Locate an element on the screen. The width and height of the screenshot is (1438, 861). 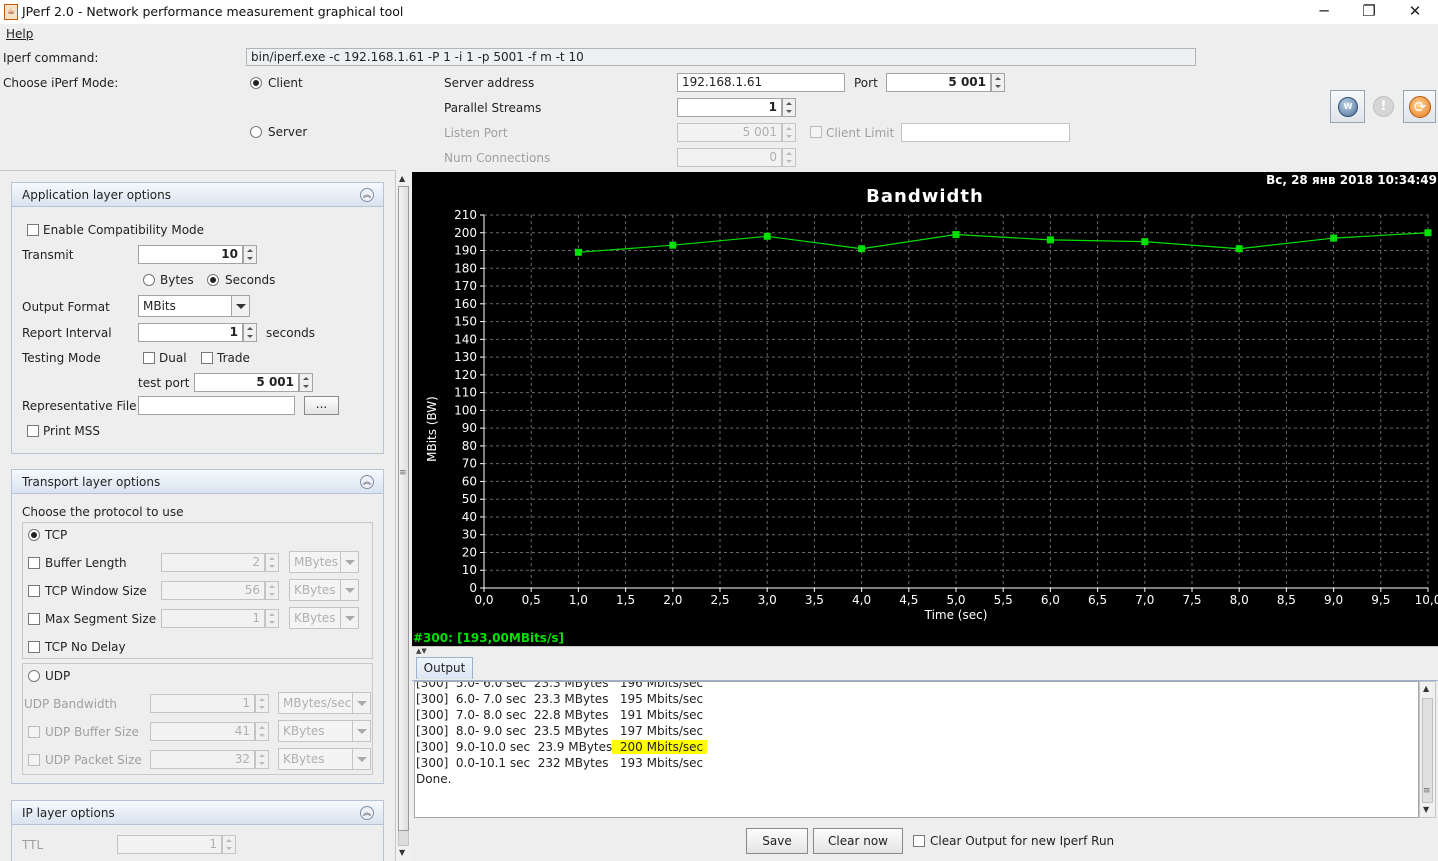
transmit-spinner is located at coordinates (250, 254).